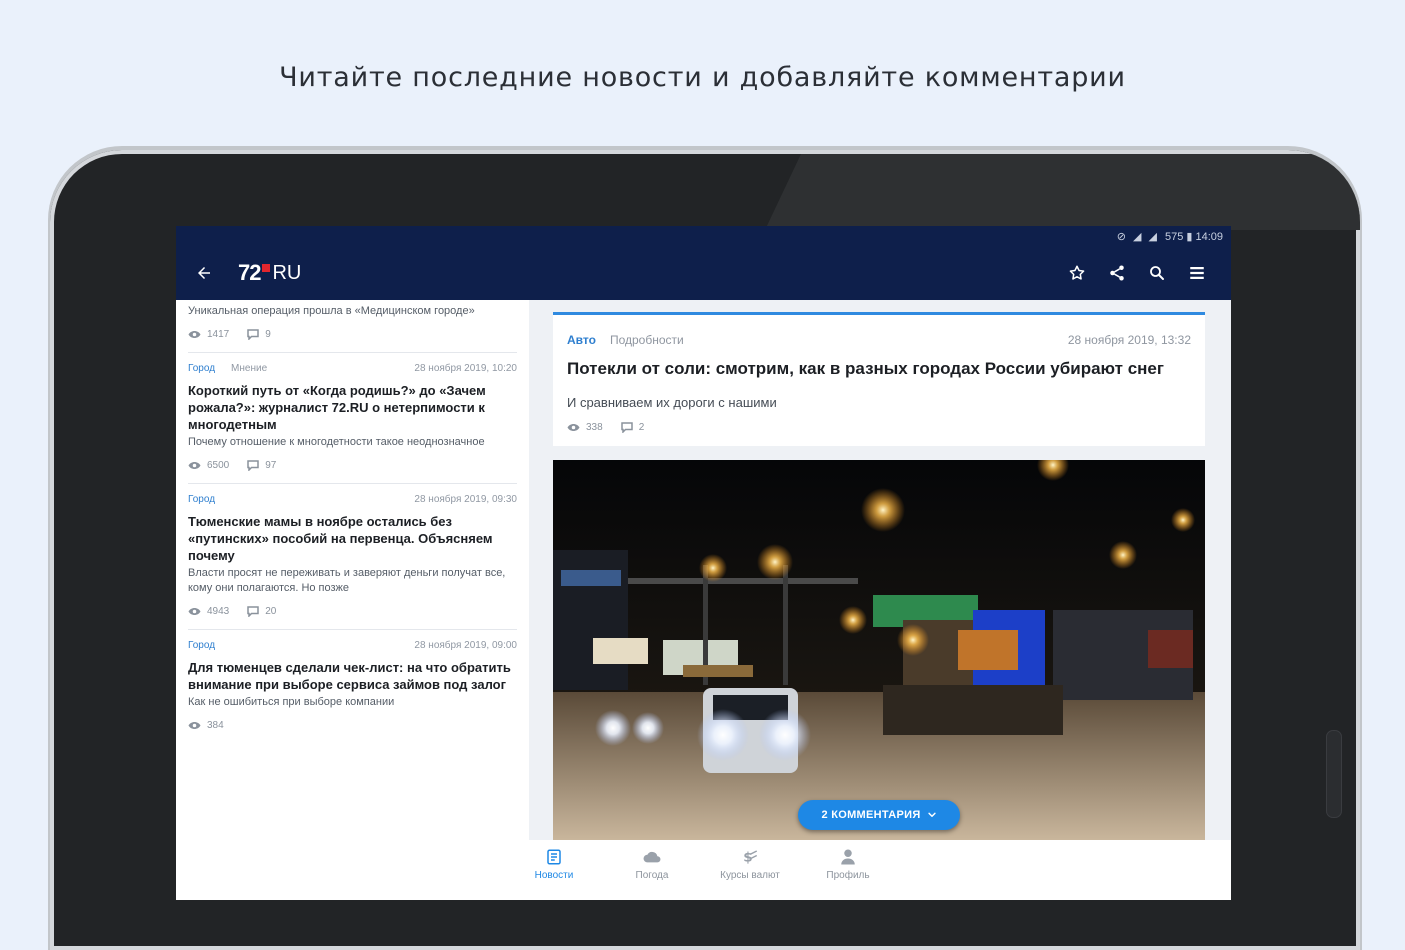  Describe the element at coordinates (271, 465) in the screenshot. I see `comments-value: 97` at that location.